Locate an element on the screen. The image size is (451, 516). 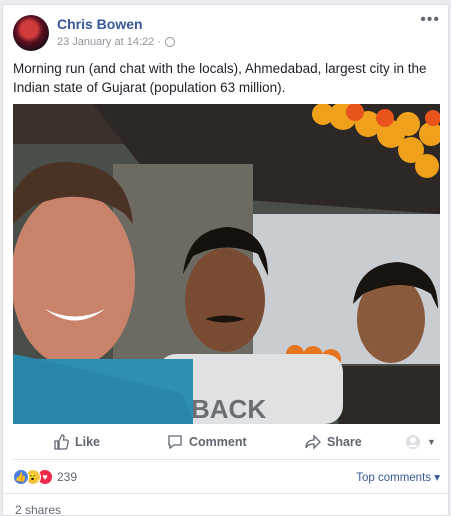
comment-sort-dropdown: Top comments ▾ is located at coordinates (398, 477).